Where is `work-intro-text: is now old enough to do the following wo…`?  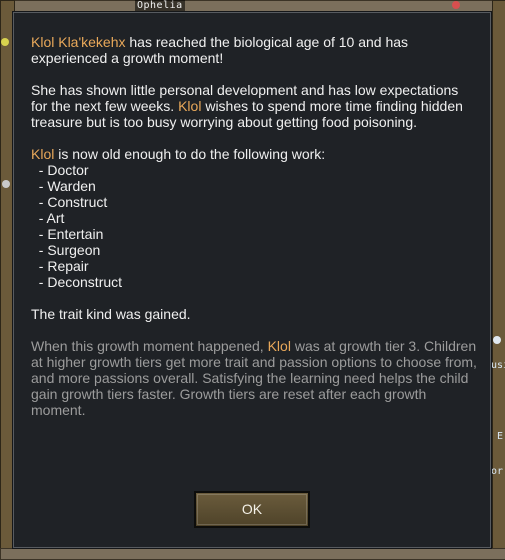
work-intro-text: is now old enough to do the following wo… is located at coordinates (190, 154).